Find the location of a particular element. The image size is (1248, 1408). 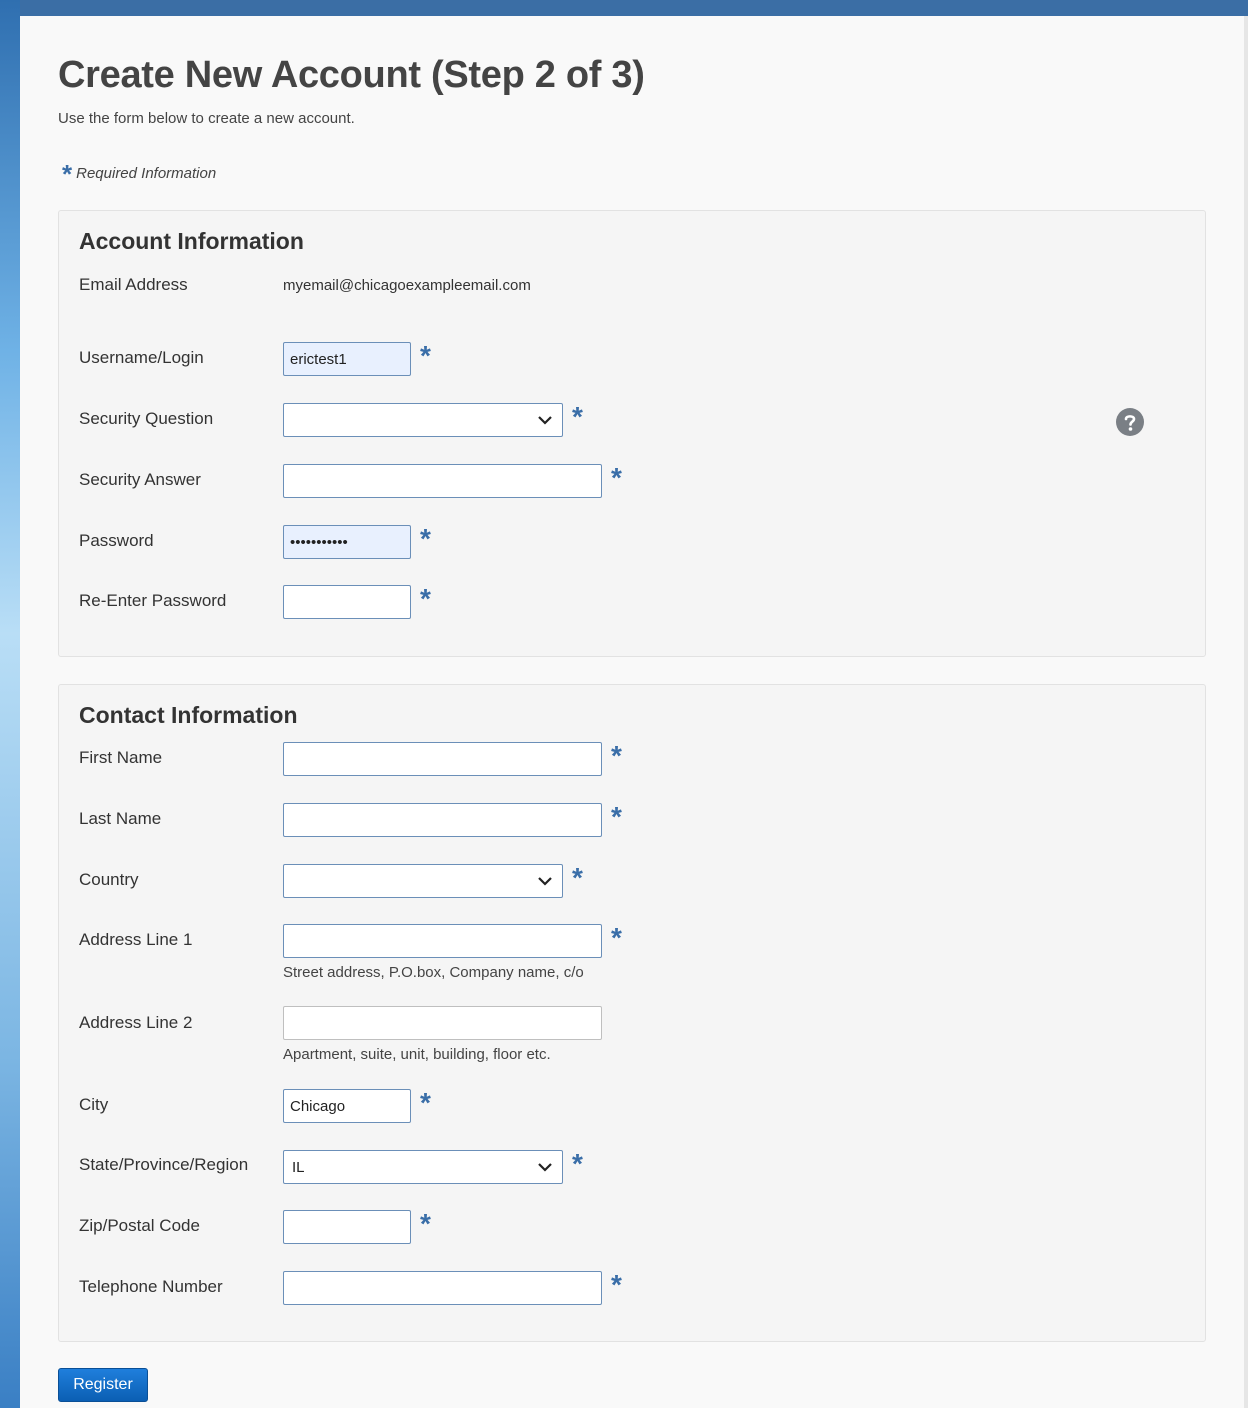

password-label: Password is located at coordinates (116, 540).